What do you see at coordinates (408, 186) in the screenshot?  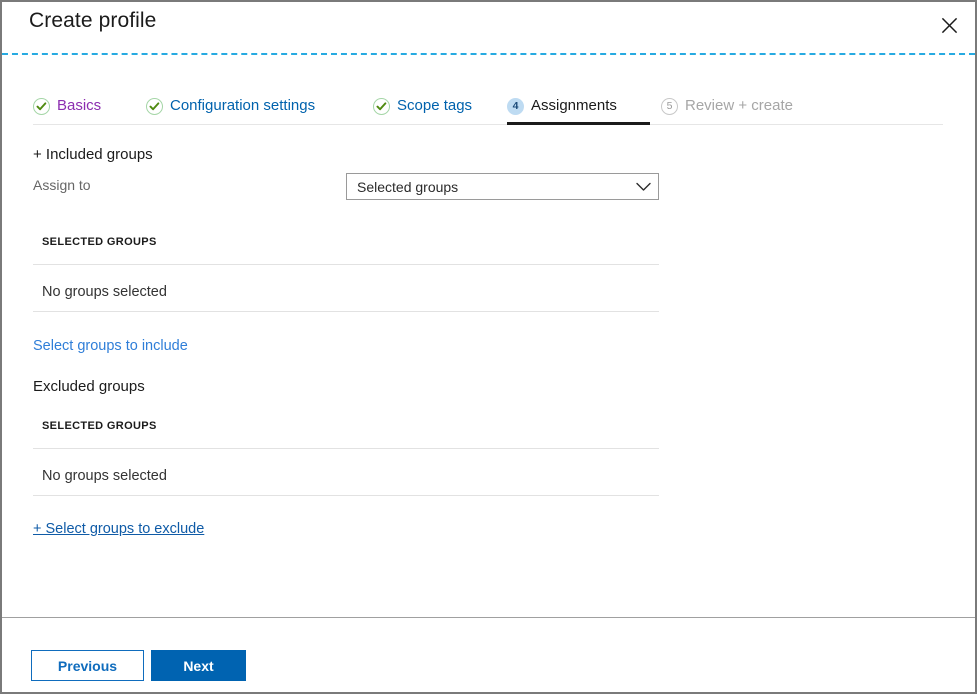 I see `assign-to-selected-value: Selected groups` at bounding box center [408, 186].